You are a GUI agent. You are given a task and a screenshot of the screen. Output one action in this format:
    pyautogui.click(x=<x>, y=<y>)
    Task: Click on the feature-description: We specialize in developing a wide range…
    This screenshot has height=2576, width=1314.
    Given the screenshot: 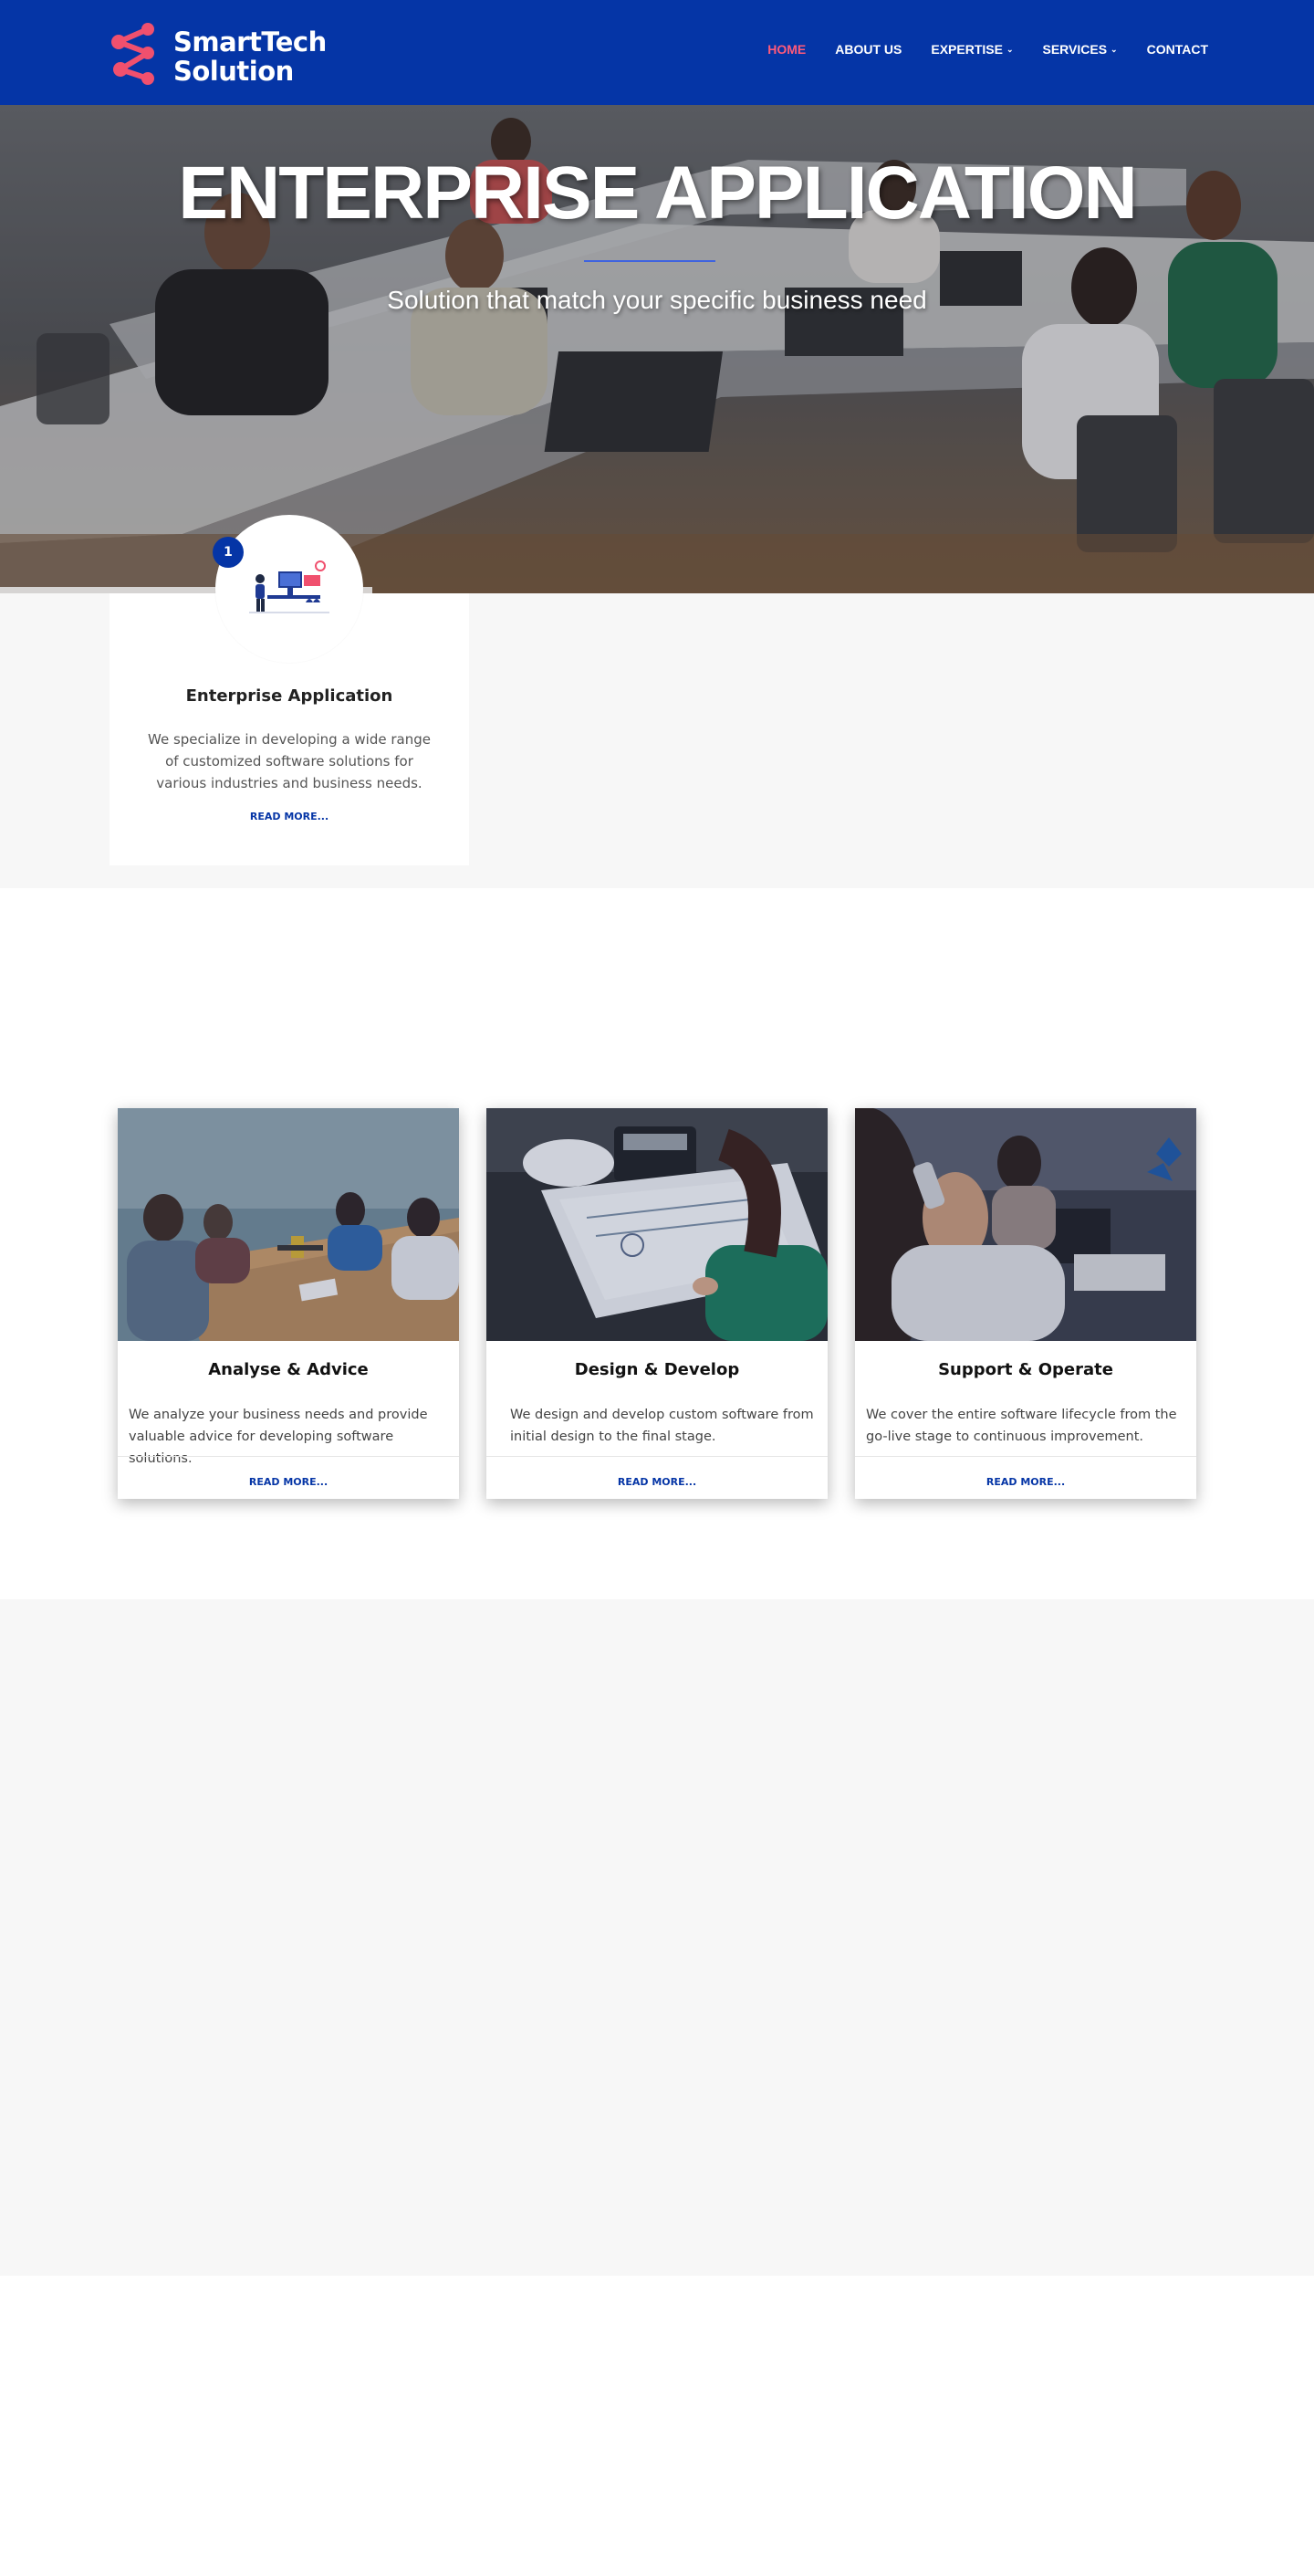 What is the action you would take?
    pyautogui.click(x=289, y=761)
    